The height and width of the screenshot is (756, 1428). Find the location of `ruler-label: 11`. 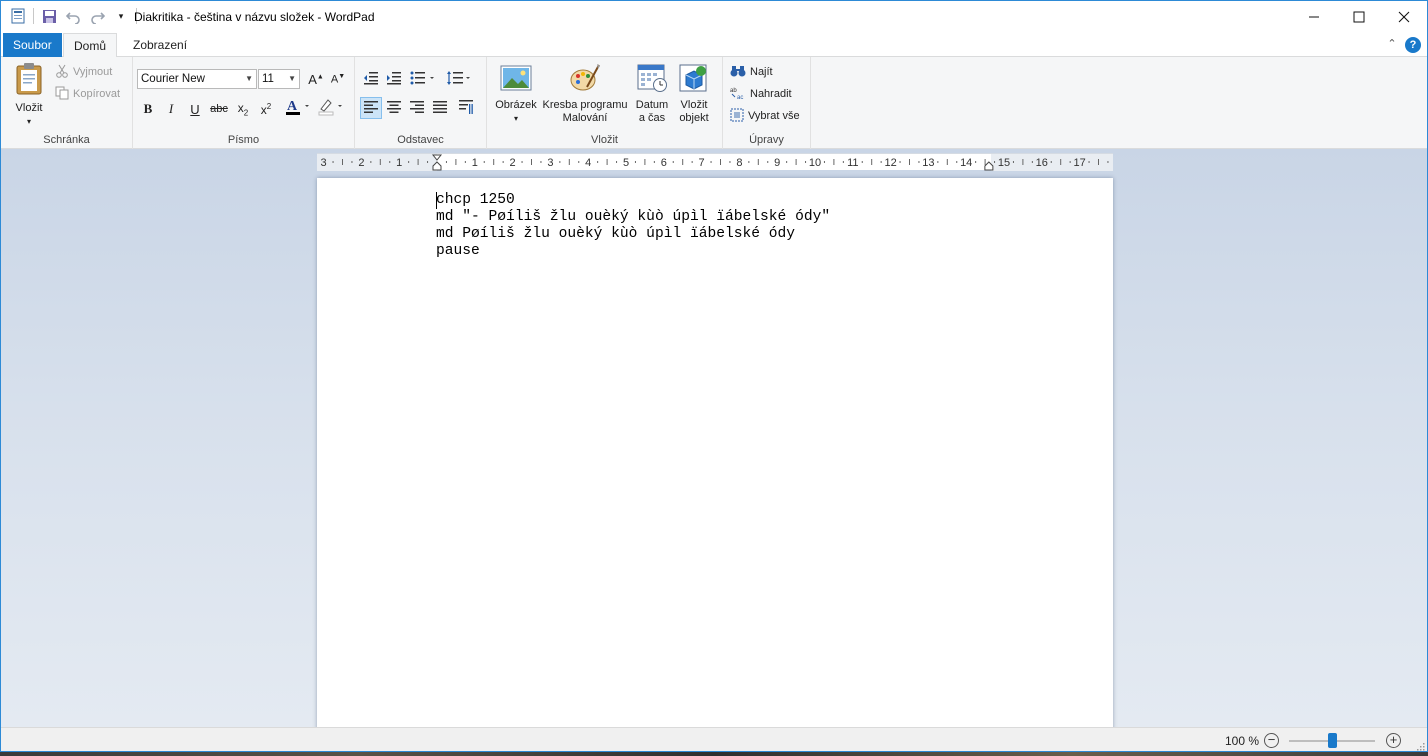

ruler-label: 11 is located at coordinates (852, 163).